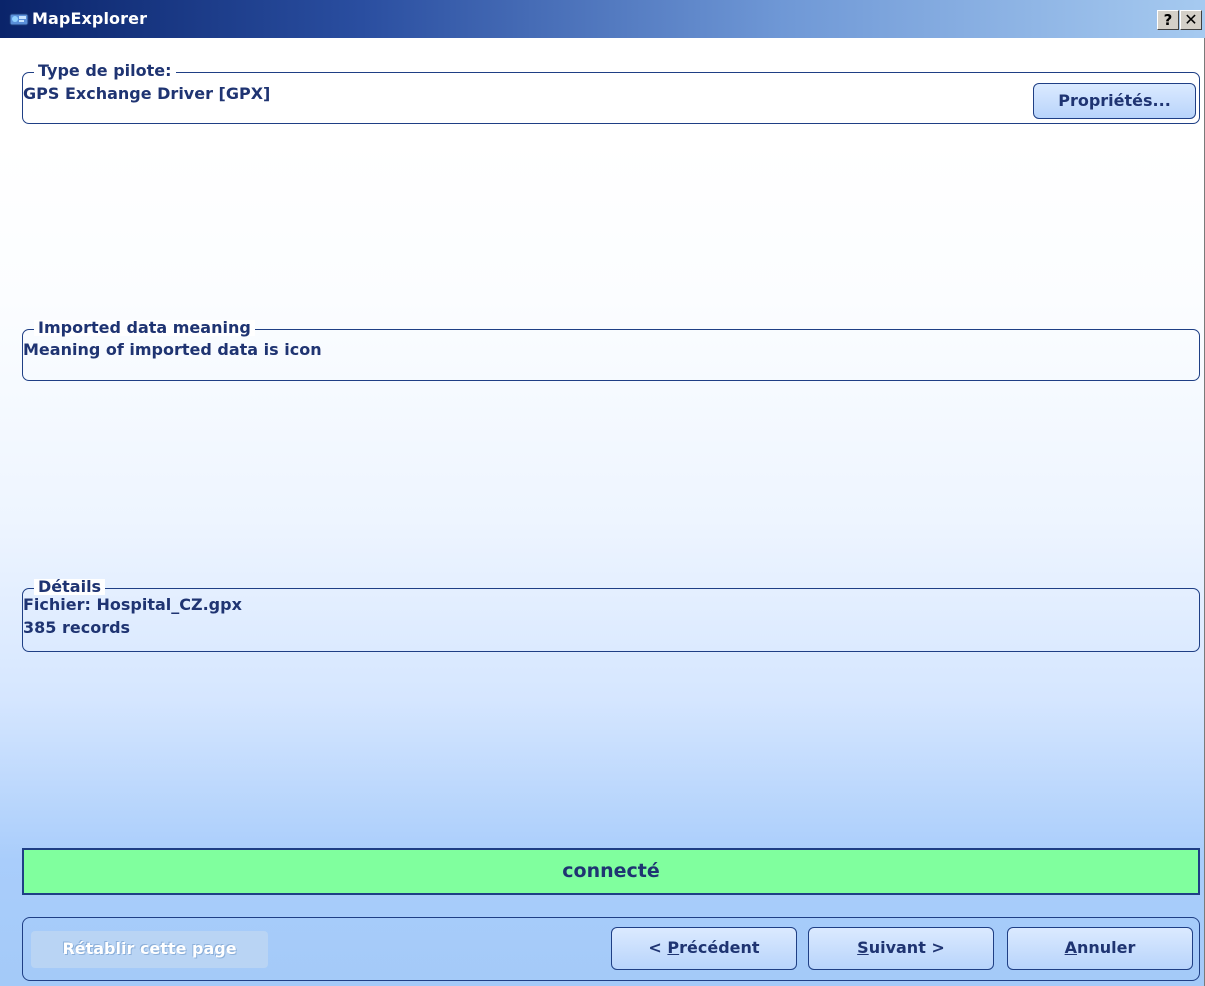 Image resolution: width=1205 pixels, height=986 pixels. I want to click on driver-name-text: GPS Exchange Driver [GPX], so click(147, 93).